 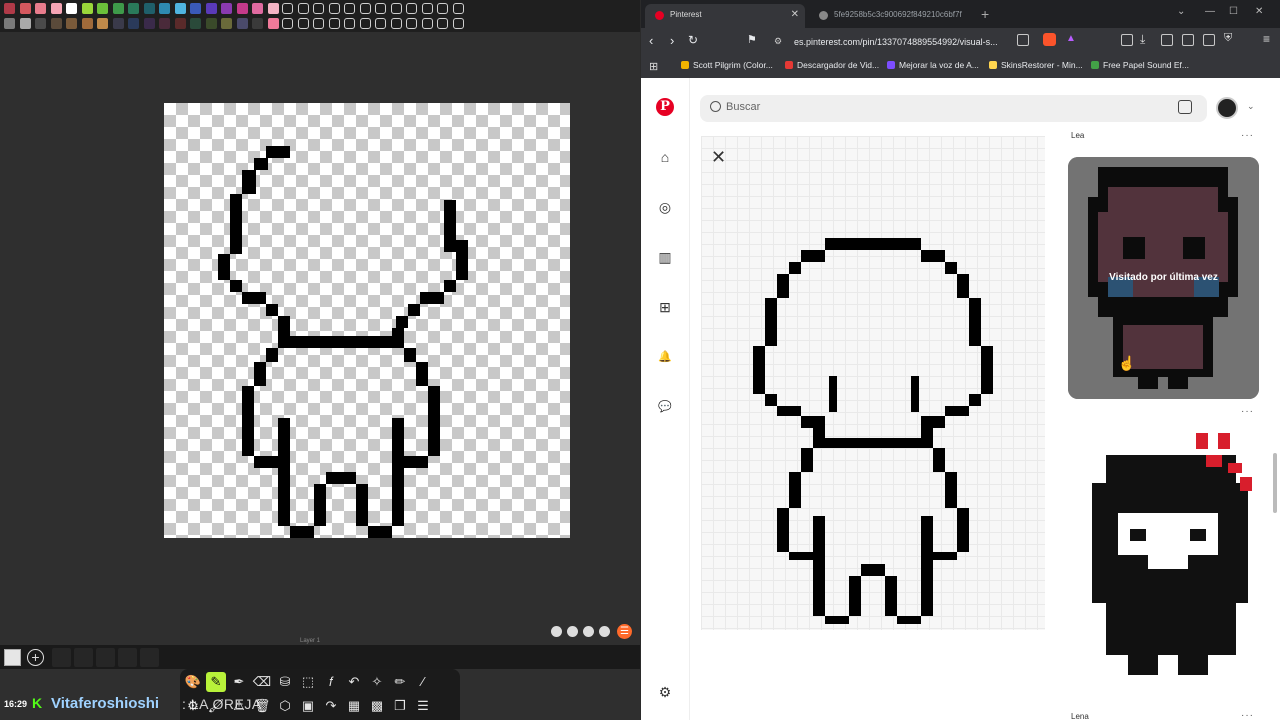 What do you see at coordinates (262, 682) in the screenshot?
I see `eraser-icon: ⌫` at bounding box center [262, 682].